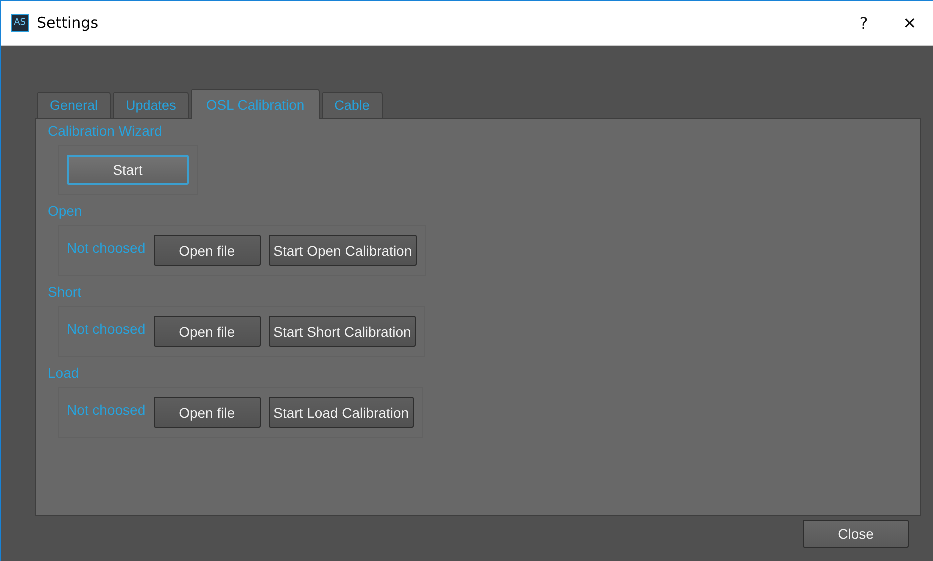  I want to click on calibration-button: Start Load Calibration, so click(341, 412).